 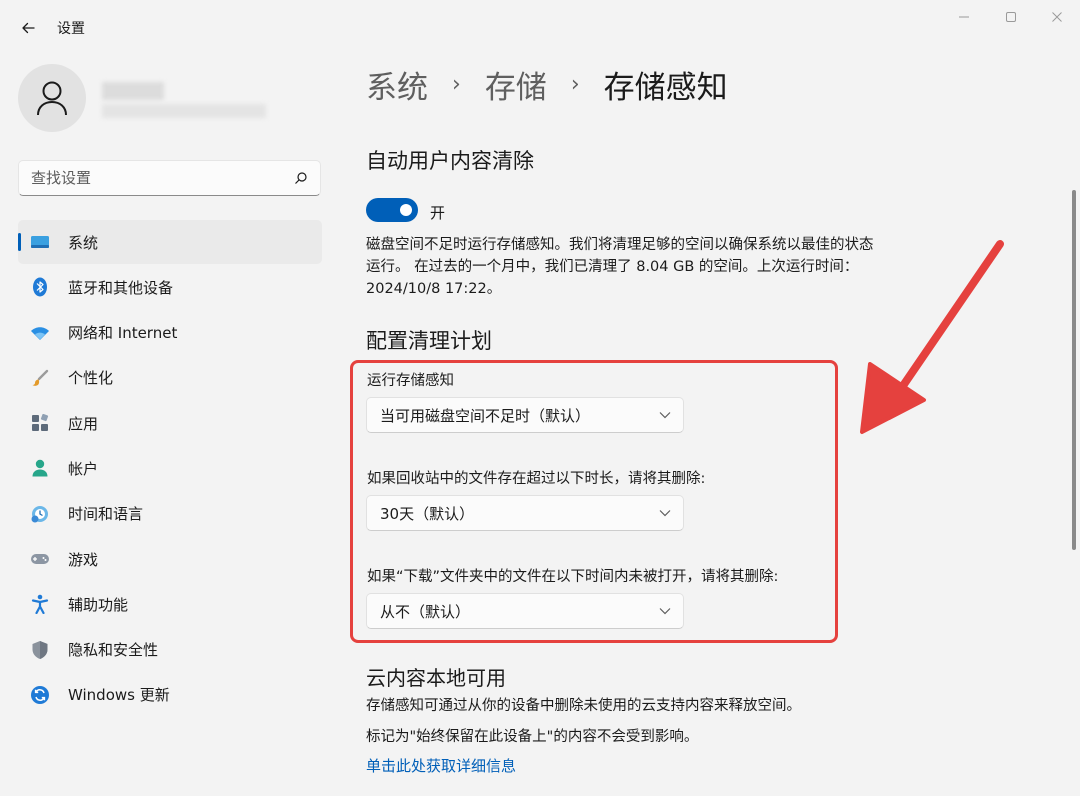 What do you see at coordinates (392, 210) in the screenshot?
I see `storage-sense-toggle` at bounding box center [392, 210].